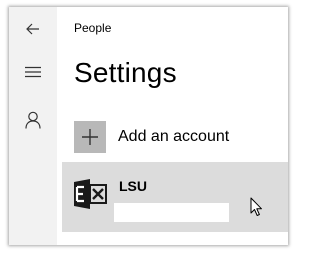 The height and width of the screenshot is (253, 320). I want to click on nav-rail, so click(33, 126).